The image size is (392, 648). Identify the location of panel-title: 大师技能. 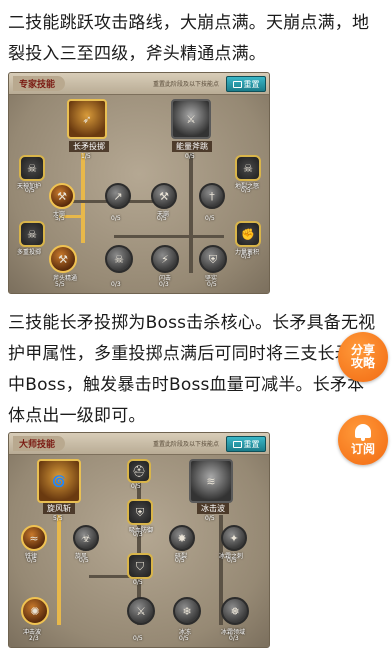
(39, 443).